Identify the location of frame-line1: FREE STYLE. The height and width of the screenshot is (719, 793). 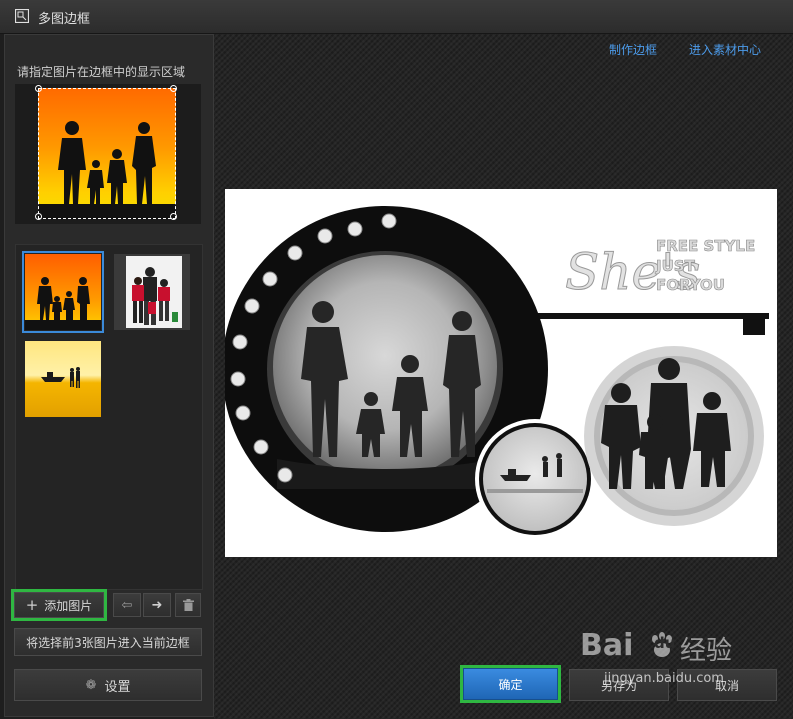
(705, 246).